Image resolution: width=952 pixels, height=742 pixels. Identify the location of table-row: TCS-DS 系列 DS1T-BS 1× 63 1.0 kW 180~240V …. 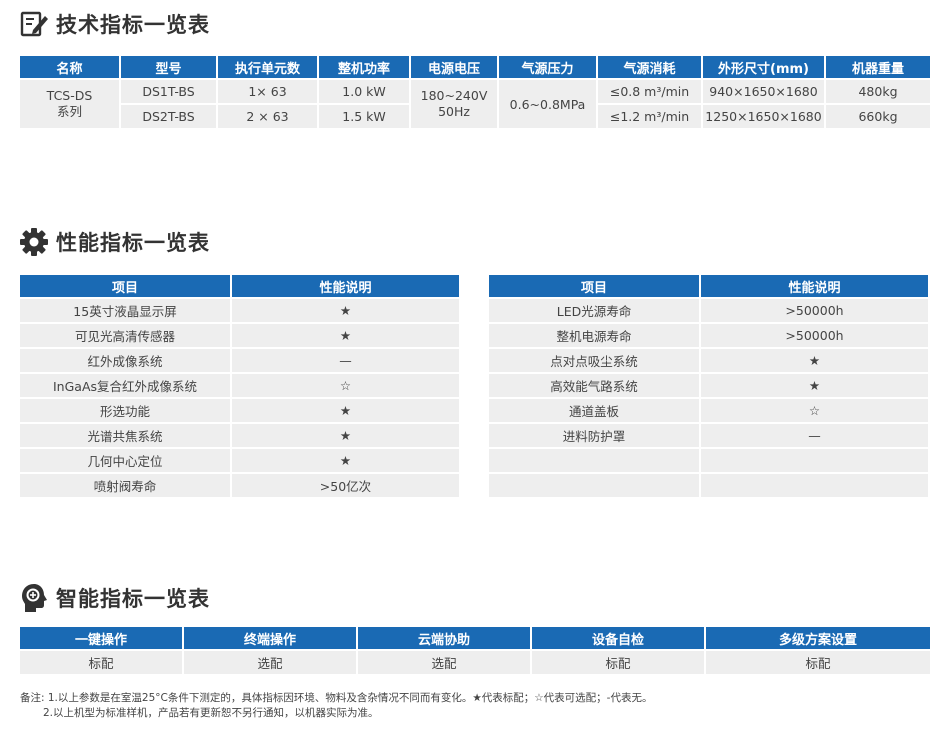
(475, 104).